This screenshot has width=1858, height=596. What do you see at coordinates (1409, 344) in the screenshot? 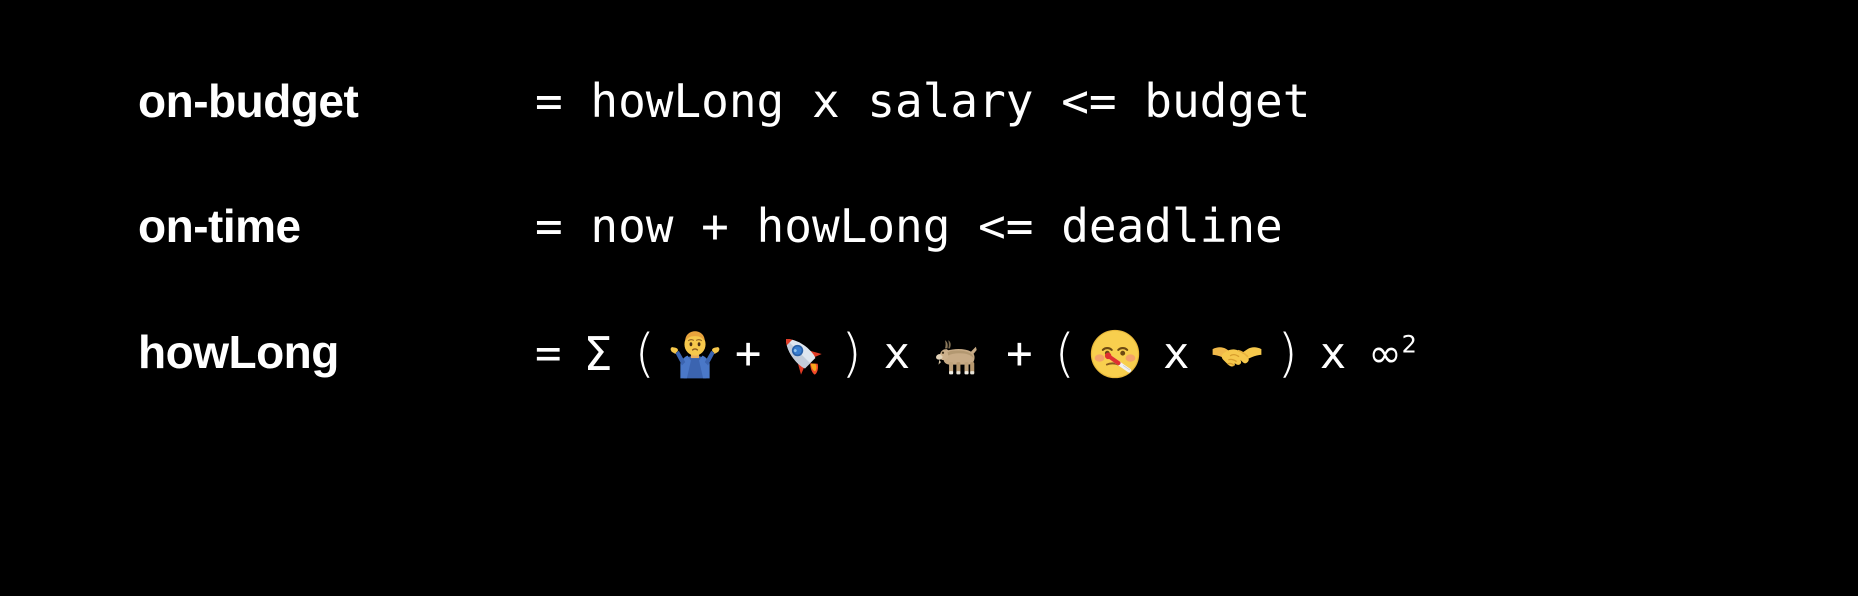
I see `exponent-glyph: 2` at bounding box center [1409, 344].